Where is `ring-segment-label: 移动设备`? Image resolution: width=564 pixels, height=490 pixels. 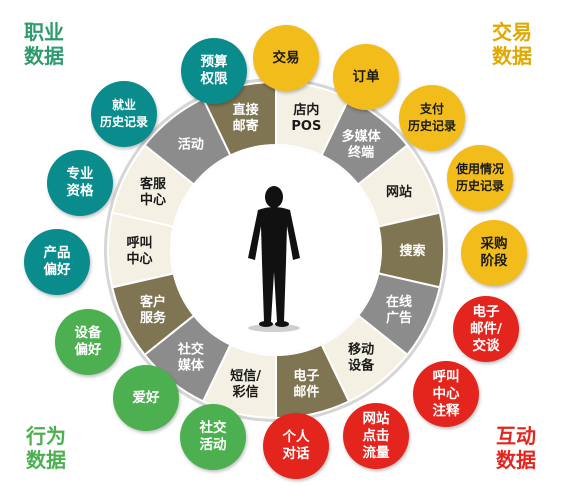
ring-segment-label: 移动设备 is located at coordinates (361, 358).